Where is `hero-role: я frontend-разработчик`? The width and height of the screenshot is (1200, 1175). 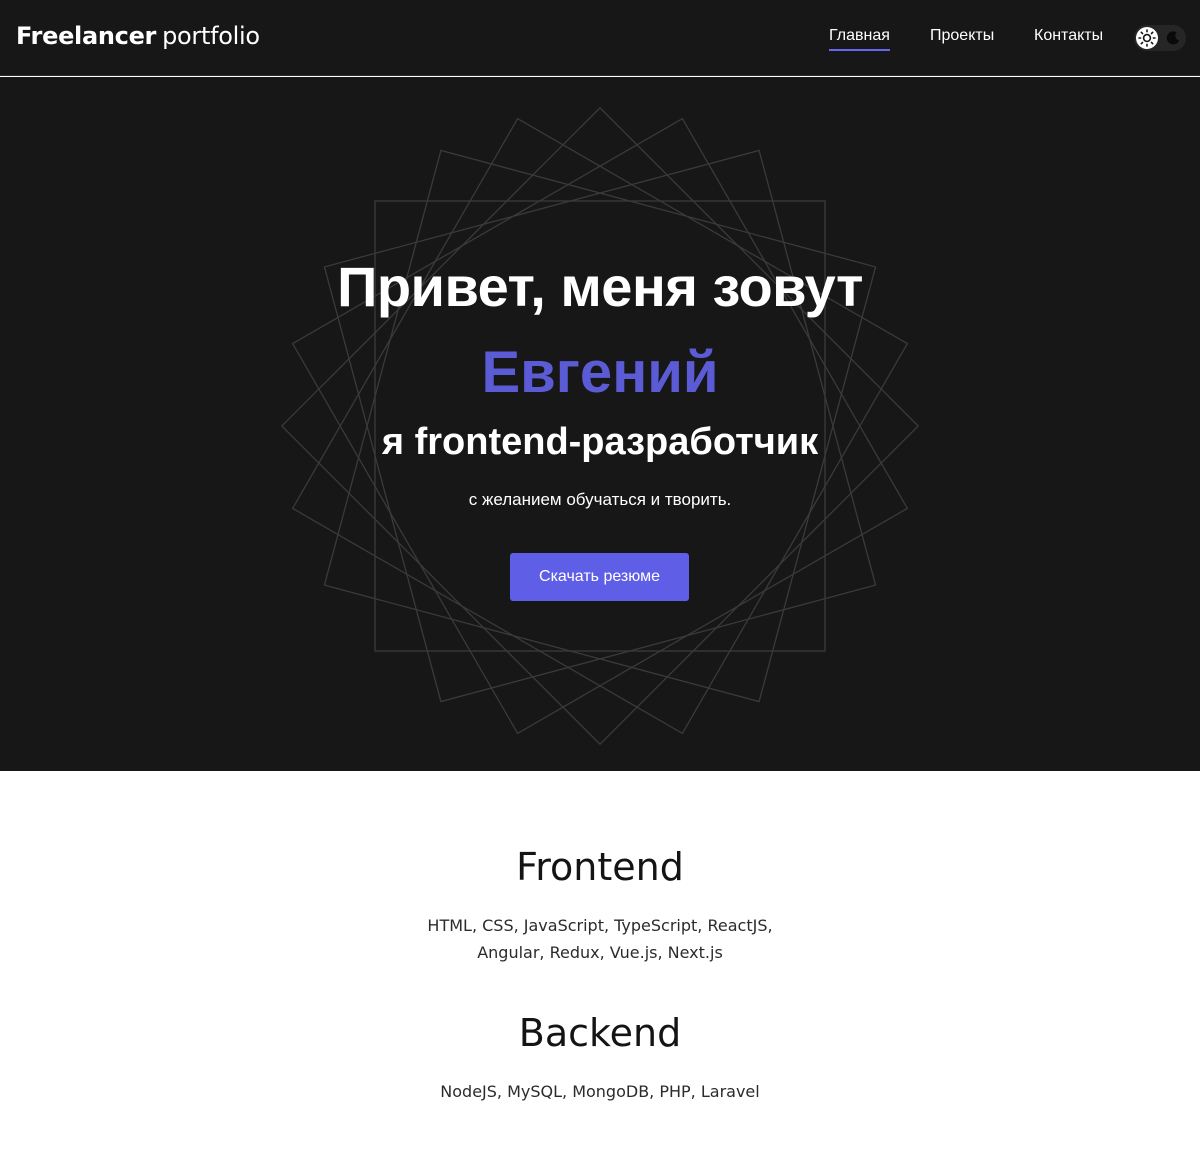
hero-role: я frontend-разработчик is located at coordinates (600, 442).